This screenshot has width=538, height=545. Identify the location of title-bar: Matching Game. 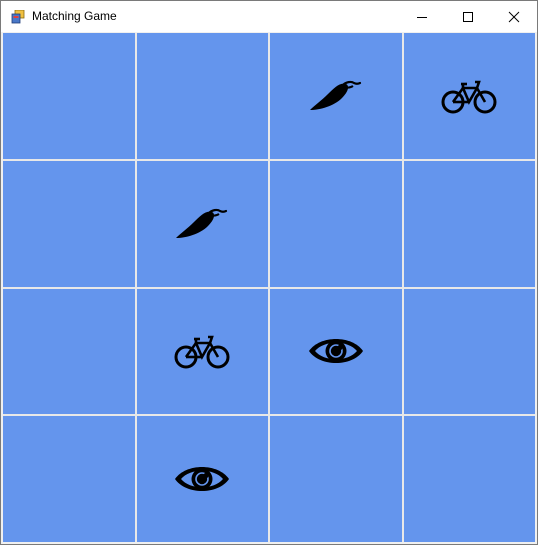
(269, 16).